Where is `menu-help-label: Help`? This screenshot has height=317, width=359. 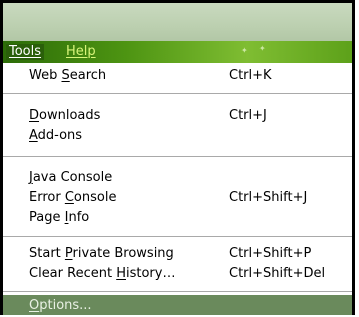
menu-help-label: Help is located at coordinates (81, 51).